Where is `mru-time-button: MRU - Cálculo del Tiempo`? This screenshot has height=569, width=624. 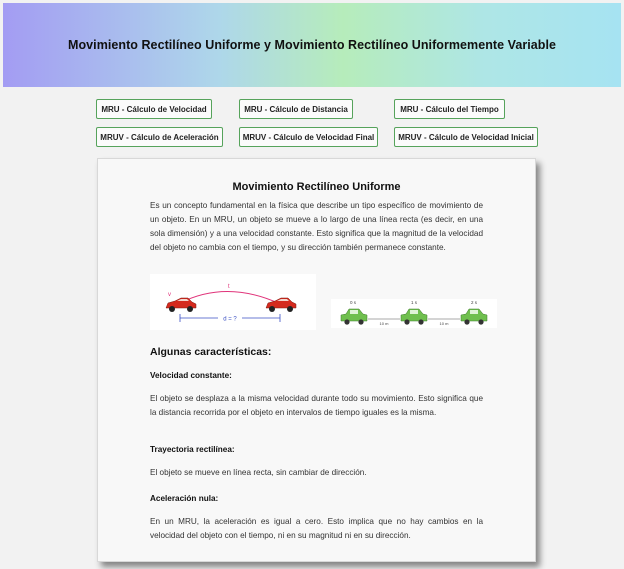 mru-time-button: MRU - Cálculo del Tiempo is located at coordinates (449, 109).